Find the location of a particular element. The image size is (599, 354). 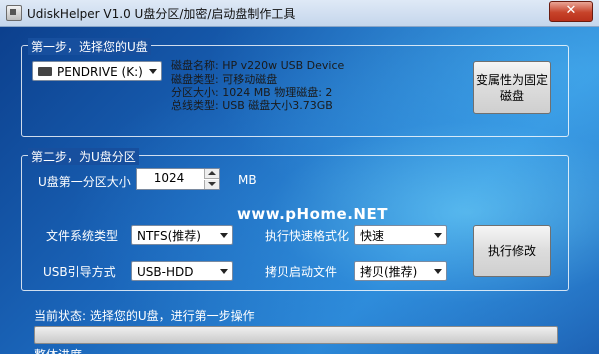

fixed-disk-label-2: 磁盘 is located at coordinates (511, 96).